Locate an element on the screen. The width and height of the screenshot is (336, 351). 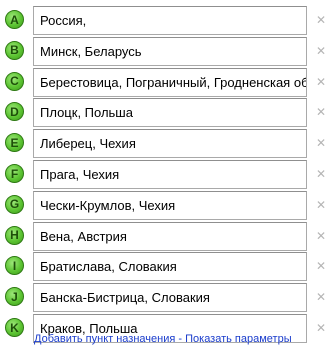
waypoint-row: G✕ is located at coordinates (168, 206).